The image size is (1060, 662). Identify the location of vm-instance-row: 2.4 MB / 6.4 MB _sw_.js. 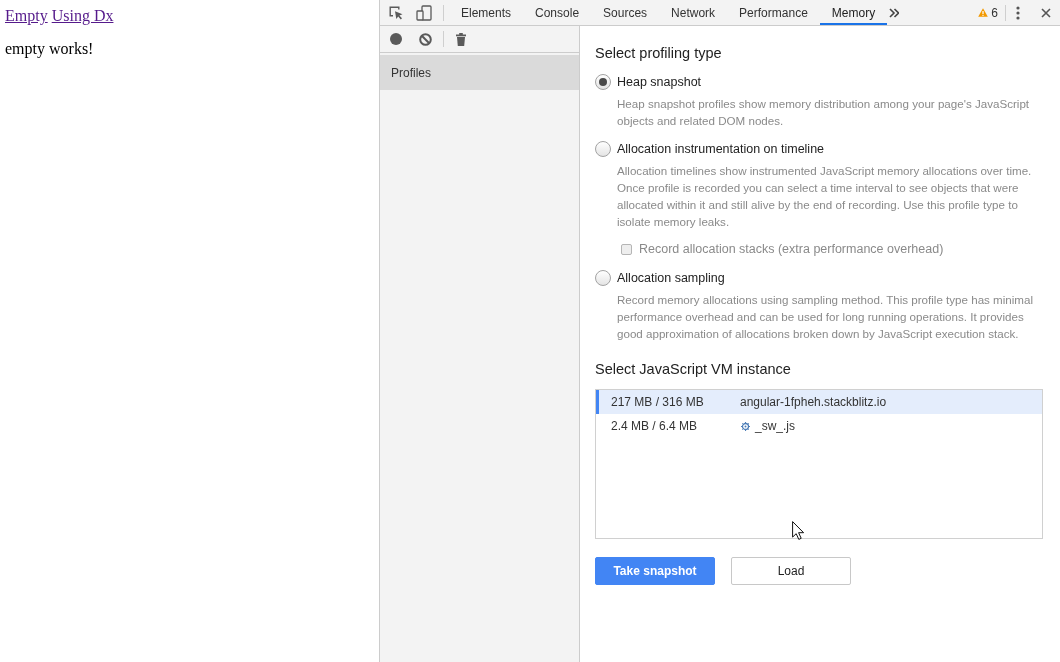
(819, 426).